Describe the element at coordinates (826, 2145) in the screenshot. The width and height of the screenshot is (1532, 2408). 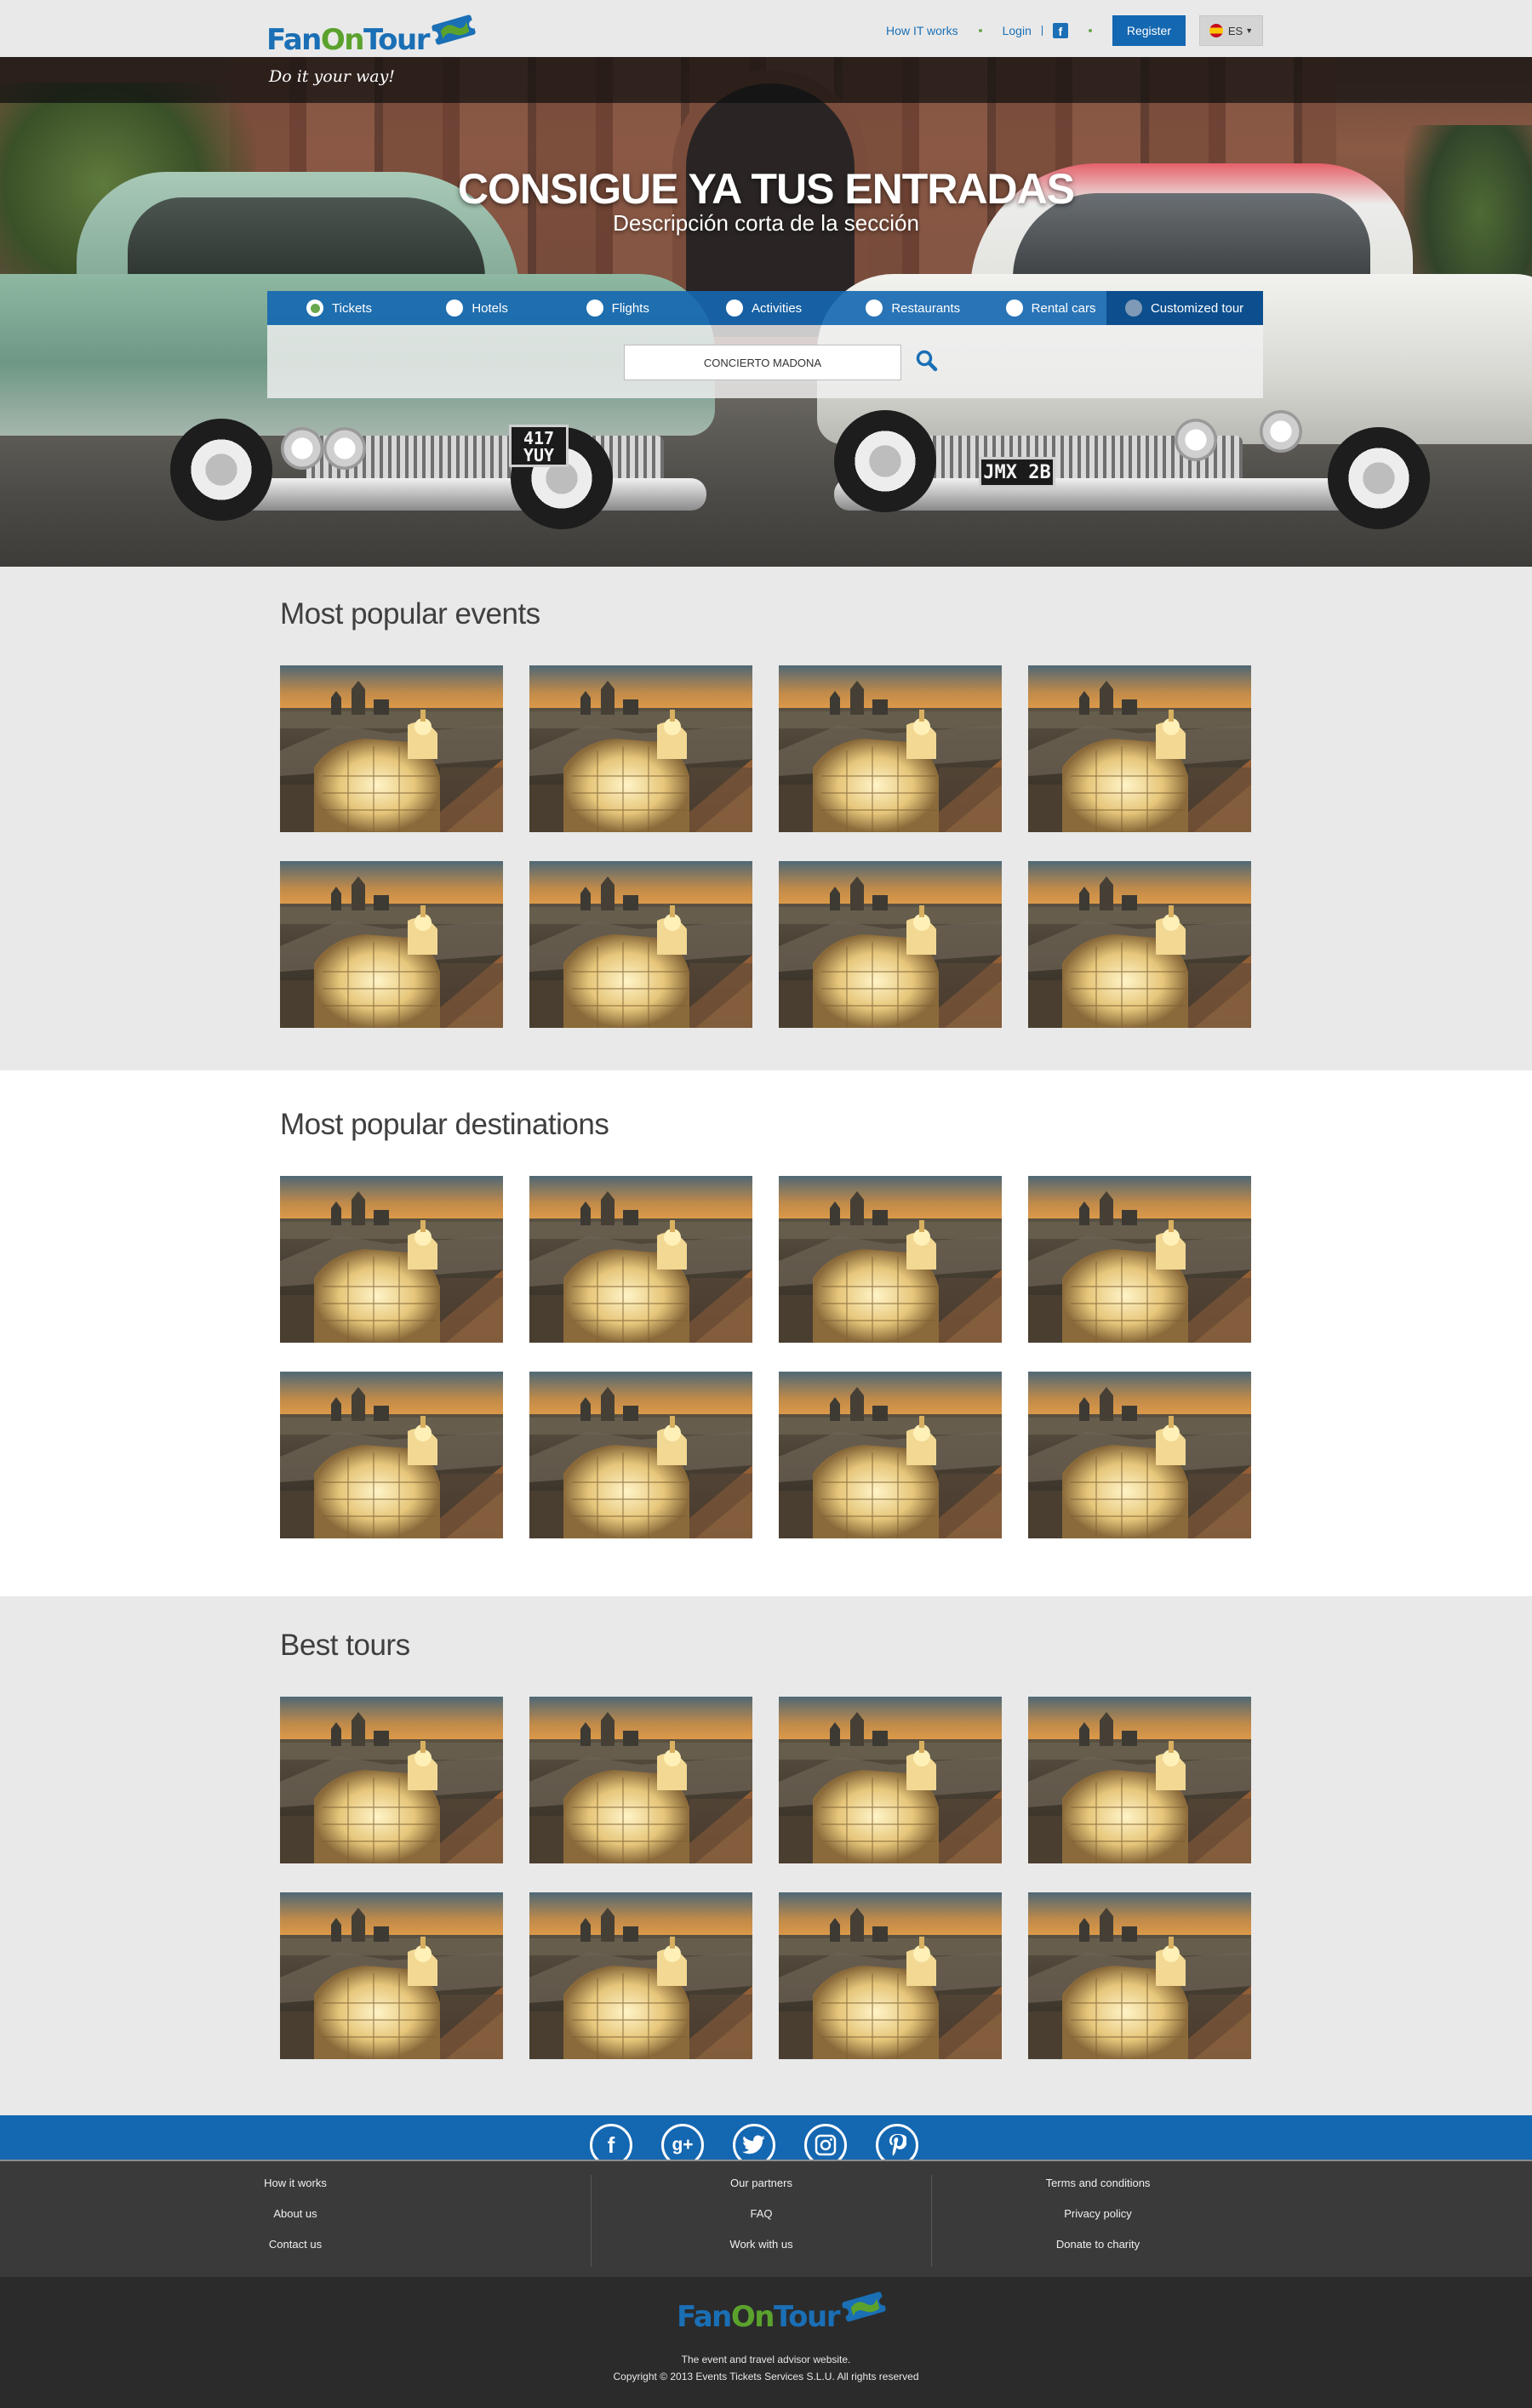
I see `instagram-camera-shape` at that location.